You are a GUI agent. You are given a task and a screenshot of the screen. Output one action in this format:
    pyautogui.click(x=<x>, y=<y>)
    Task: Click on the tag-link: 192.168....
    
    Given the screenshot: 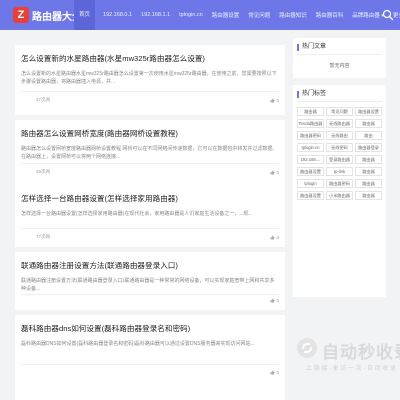 What is the action you would take?
    pyautogui.click(x=310, y=159)
    